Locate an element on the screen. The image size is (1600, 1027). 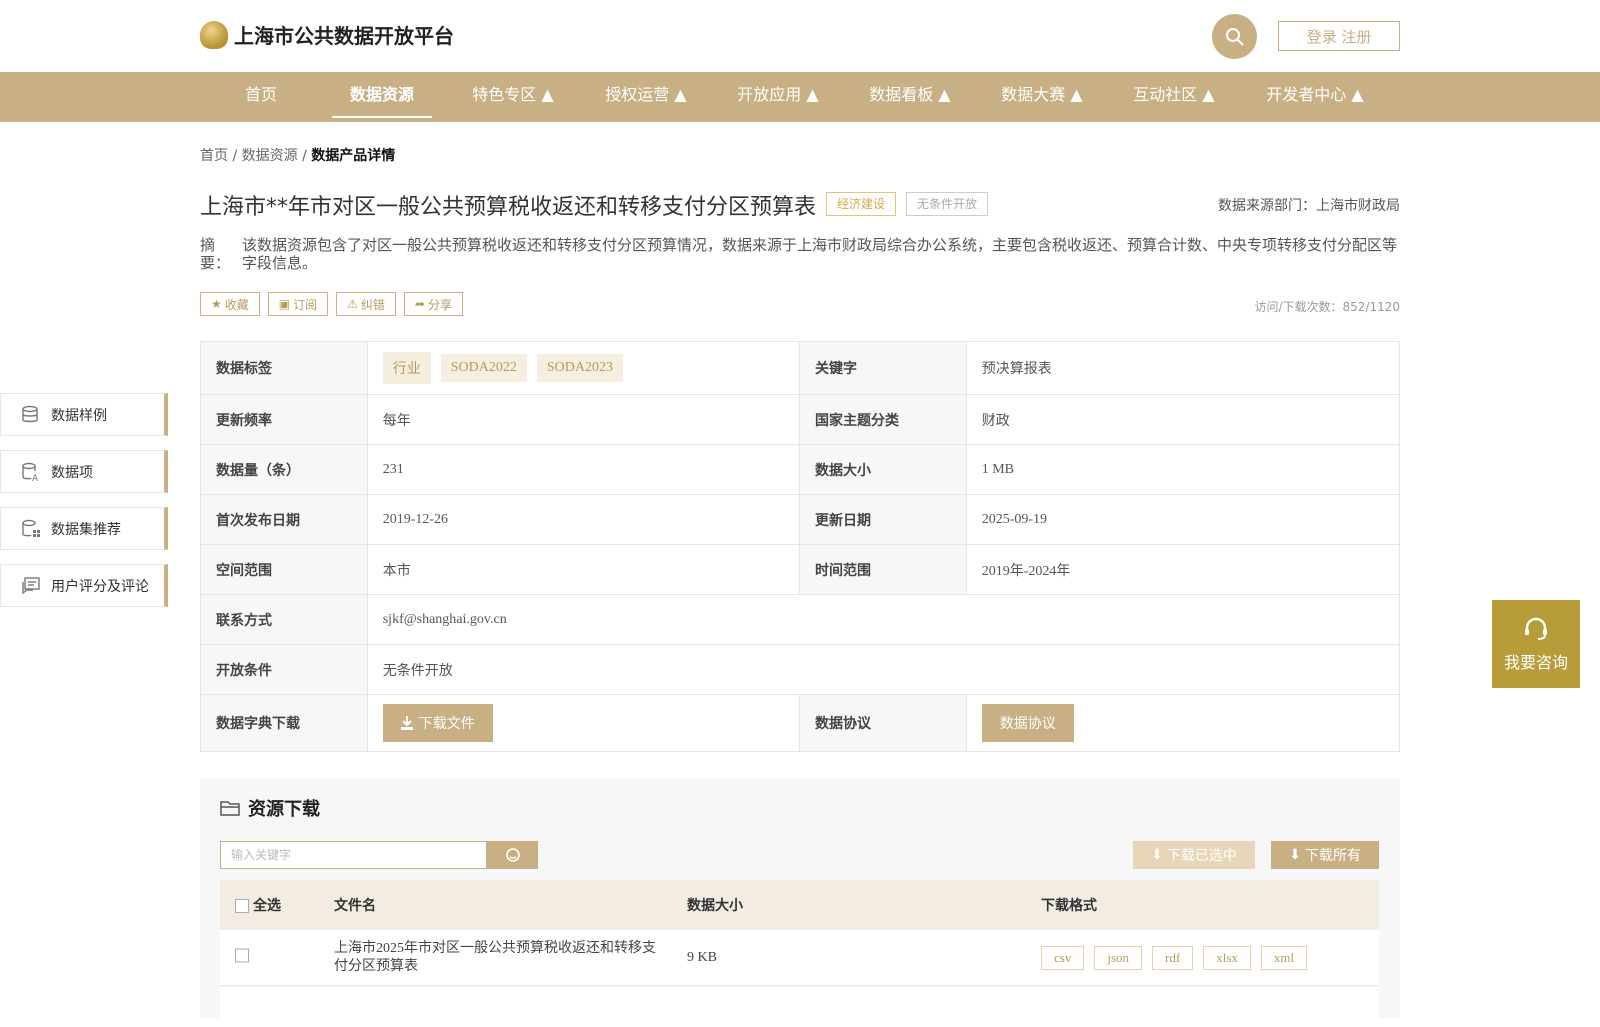
side-item-samples: 数据样例 is located at coordinates (84, 414).